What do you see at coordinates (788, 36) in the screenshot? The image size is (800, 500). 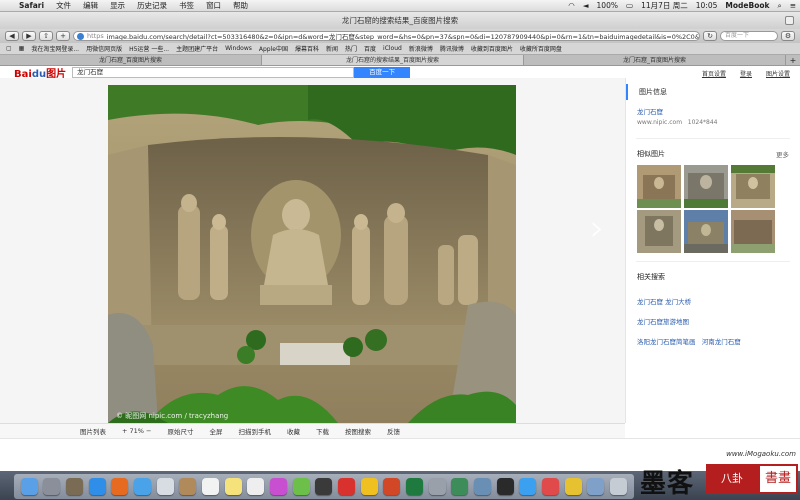 I see `settings-icon: ⚙` at bounding box center [788, 36].